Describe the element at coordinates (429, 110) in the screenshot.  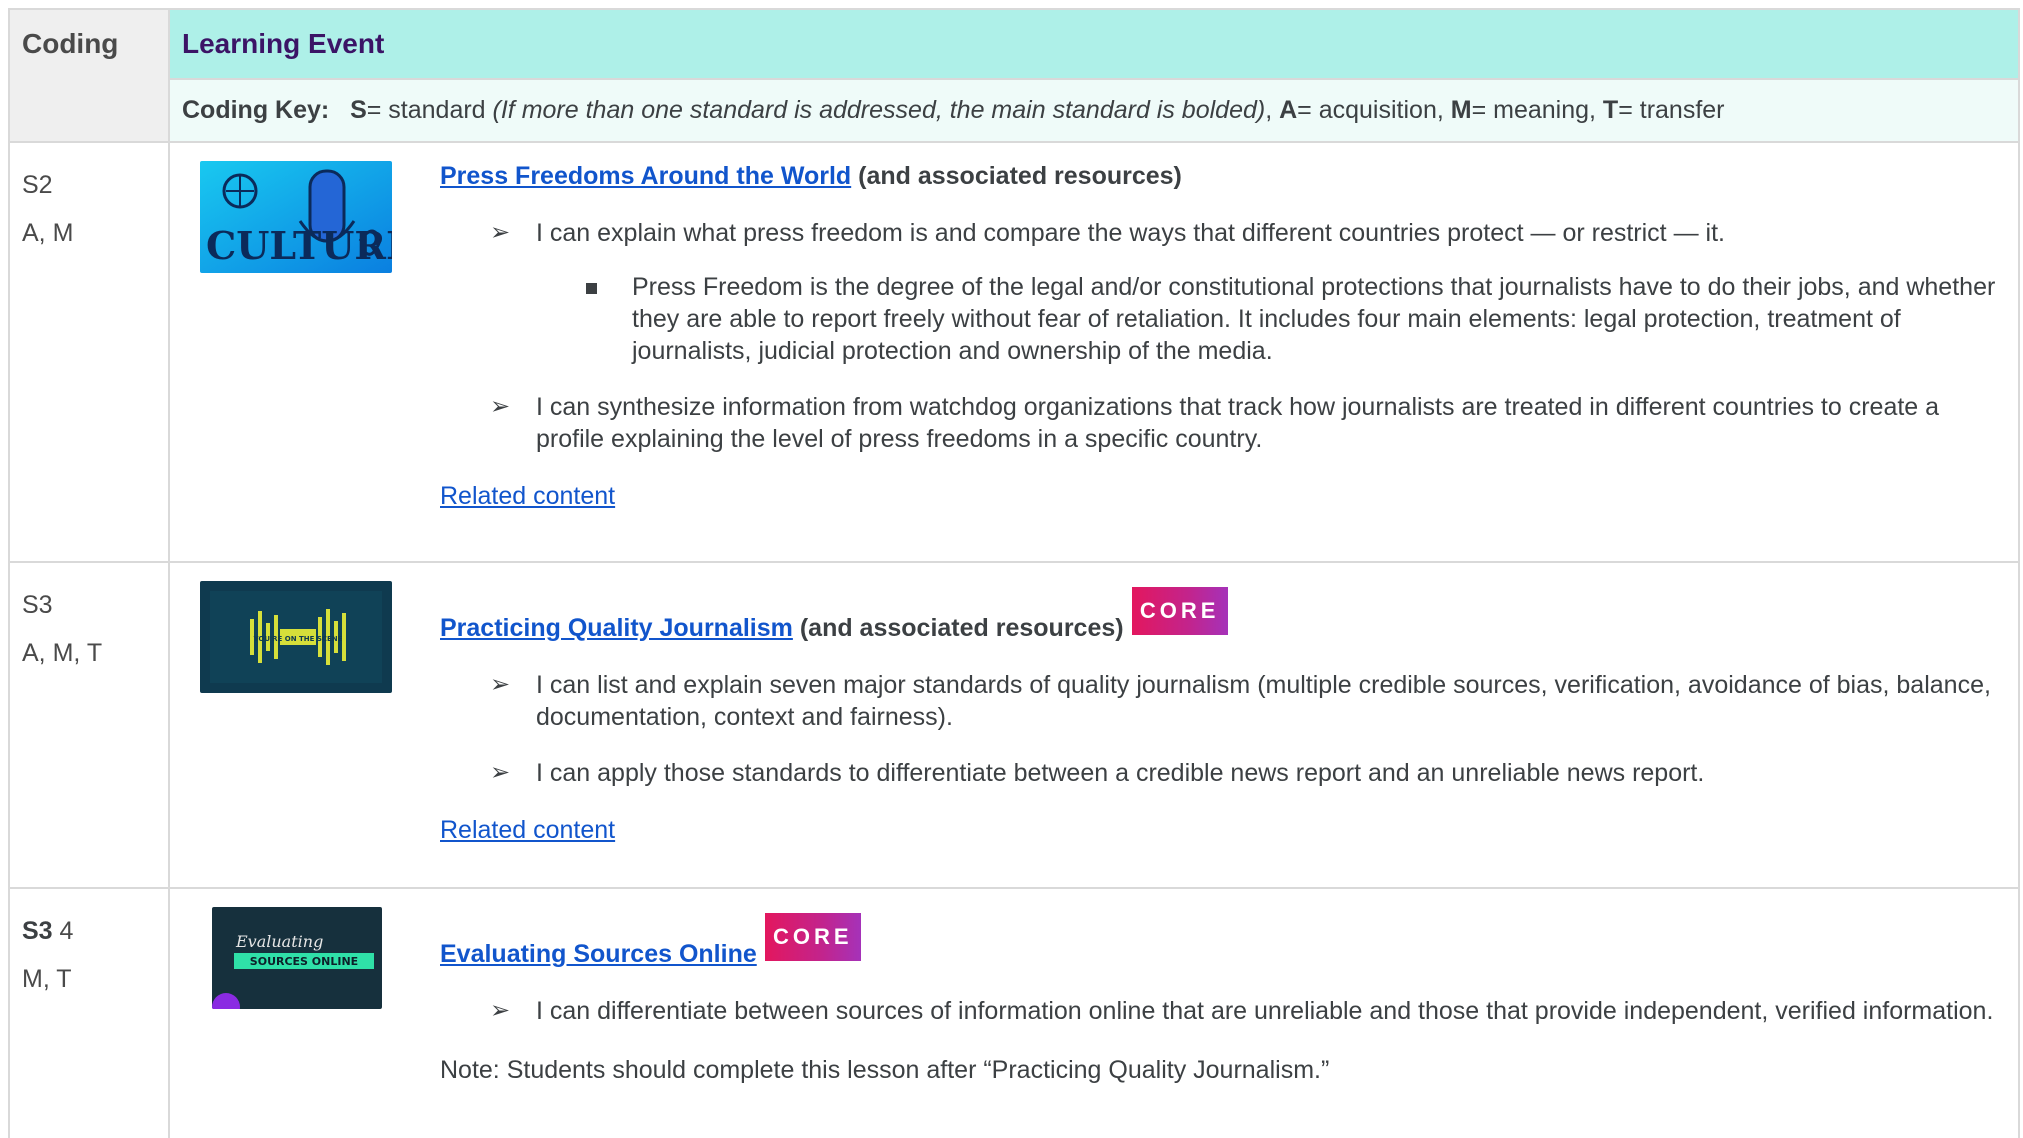
I see `coding-key-s-text: = standard` at that location.